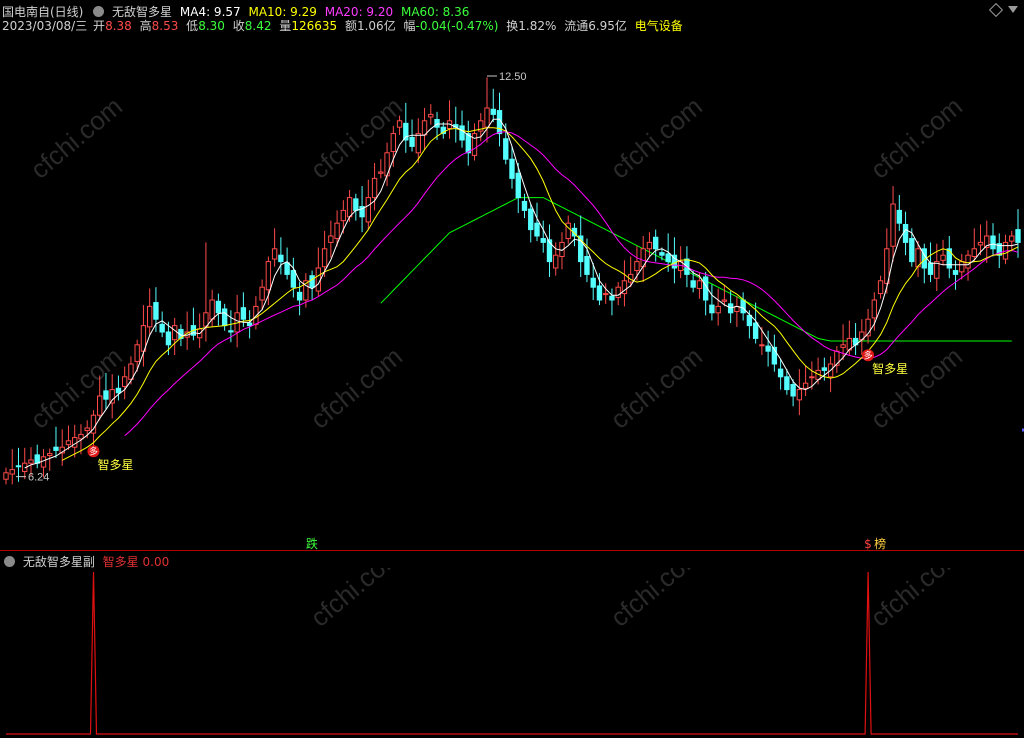  I want to click on sub-series-value: 0.00, so click(156, 562).